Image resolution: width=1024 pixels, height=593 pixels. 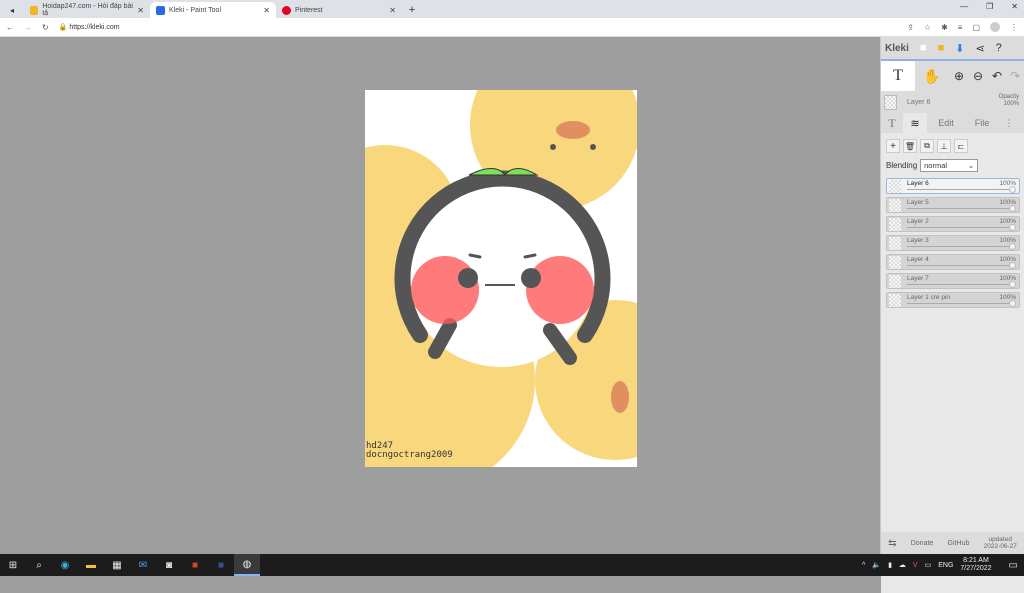 What do you see at coordinates (918, 278) in the screenshot?
I see `layer-name: Layer 7` at bounding box center [918, 278].